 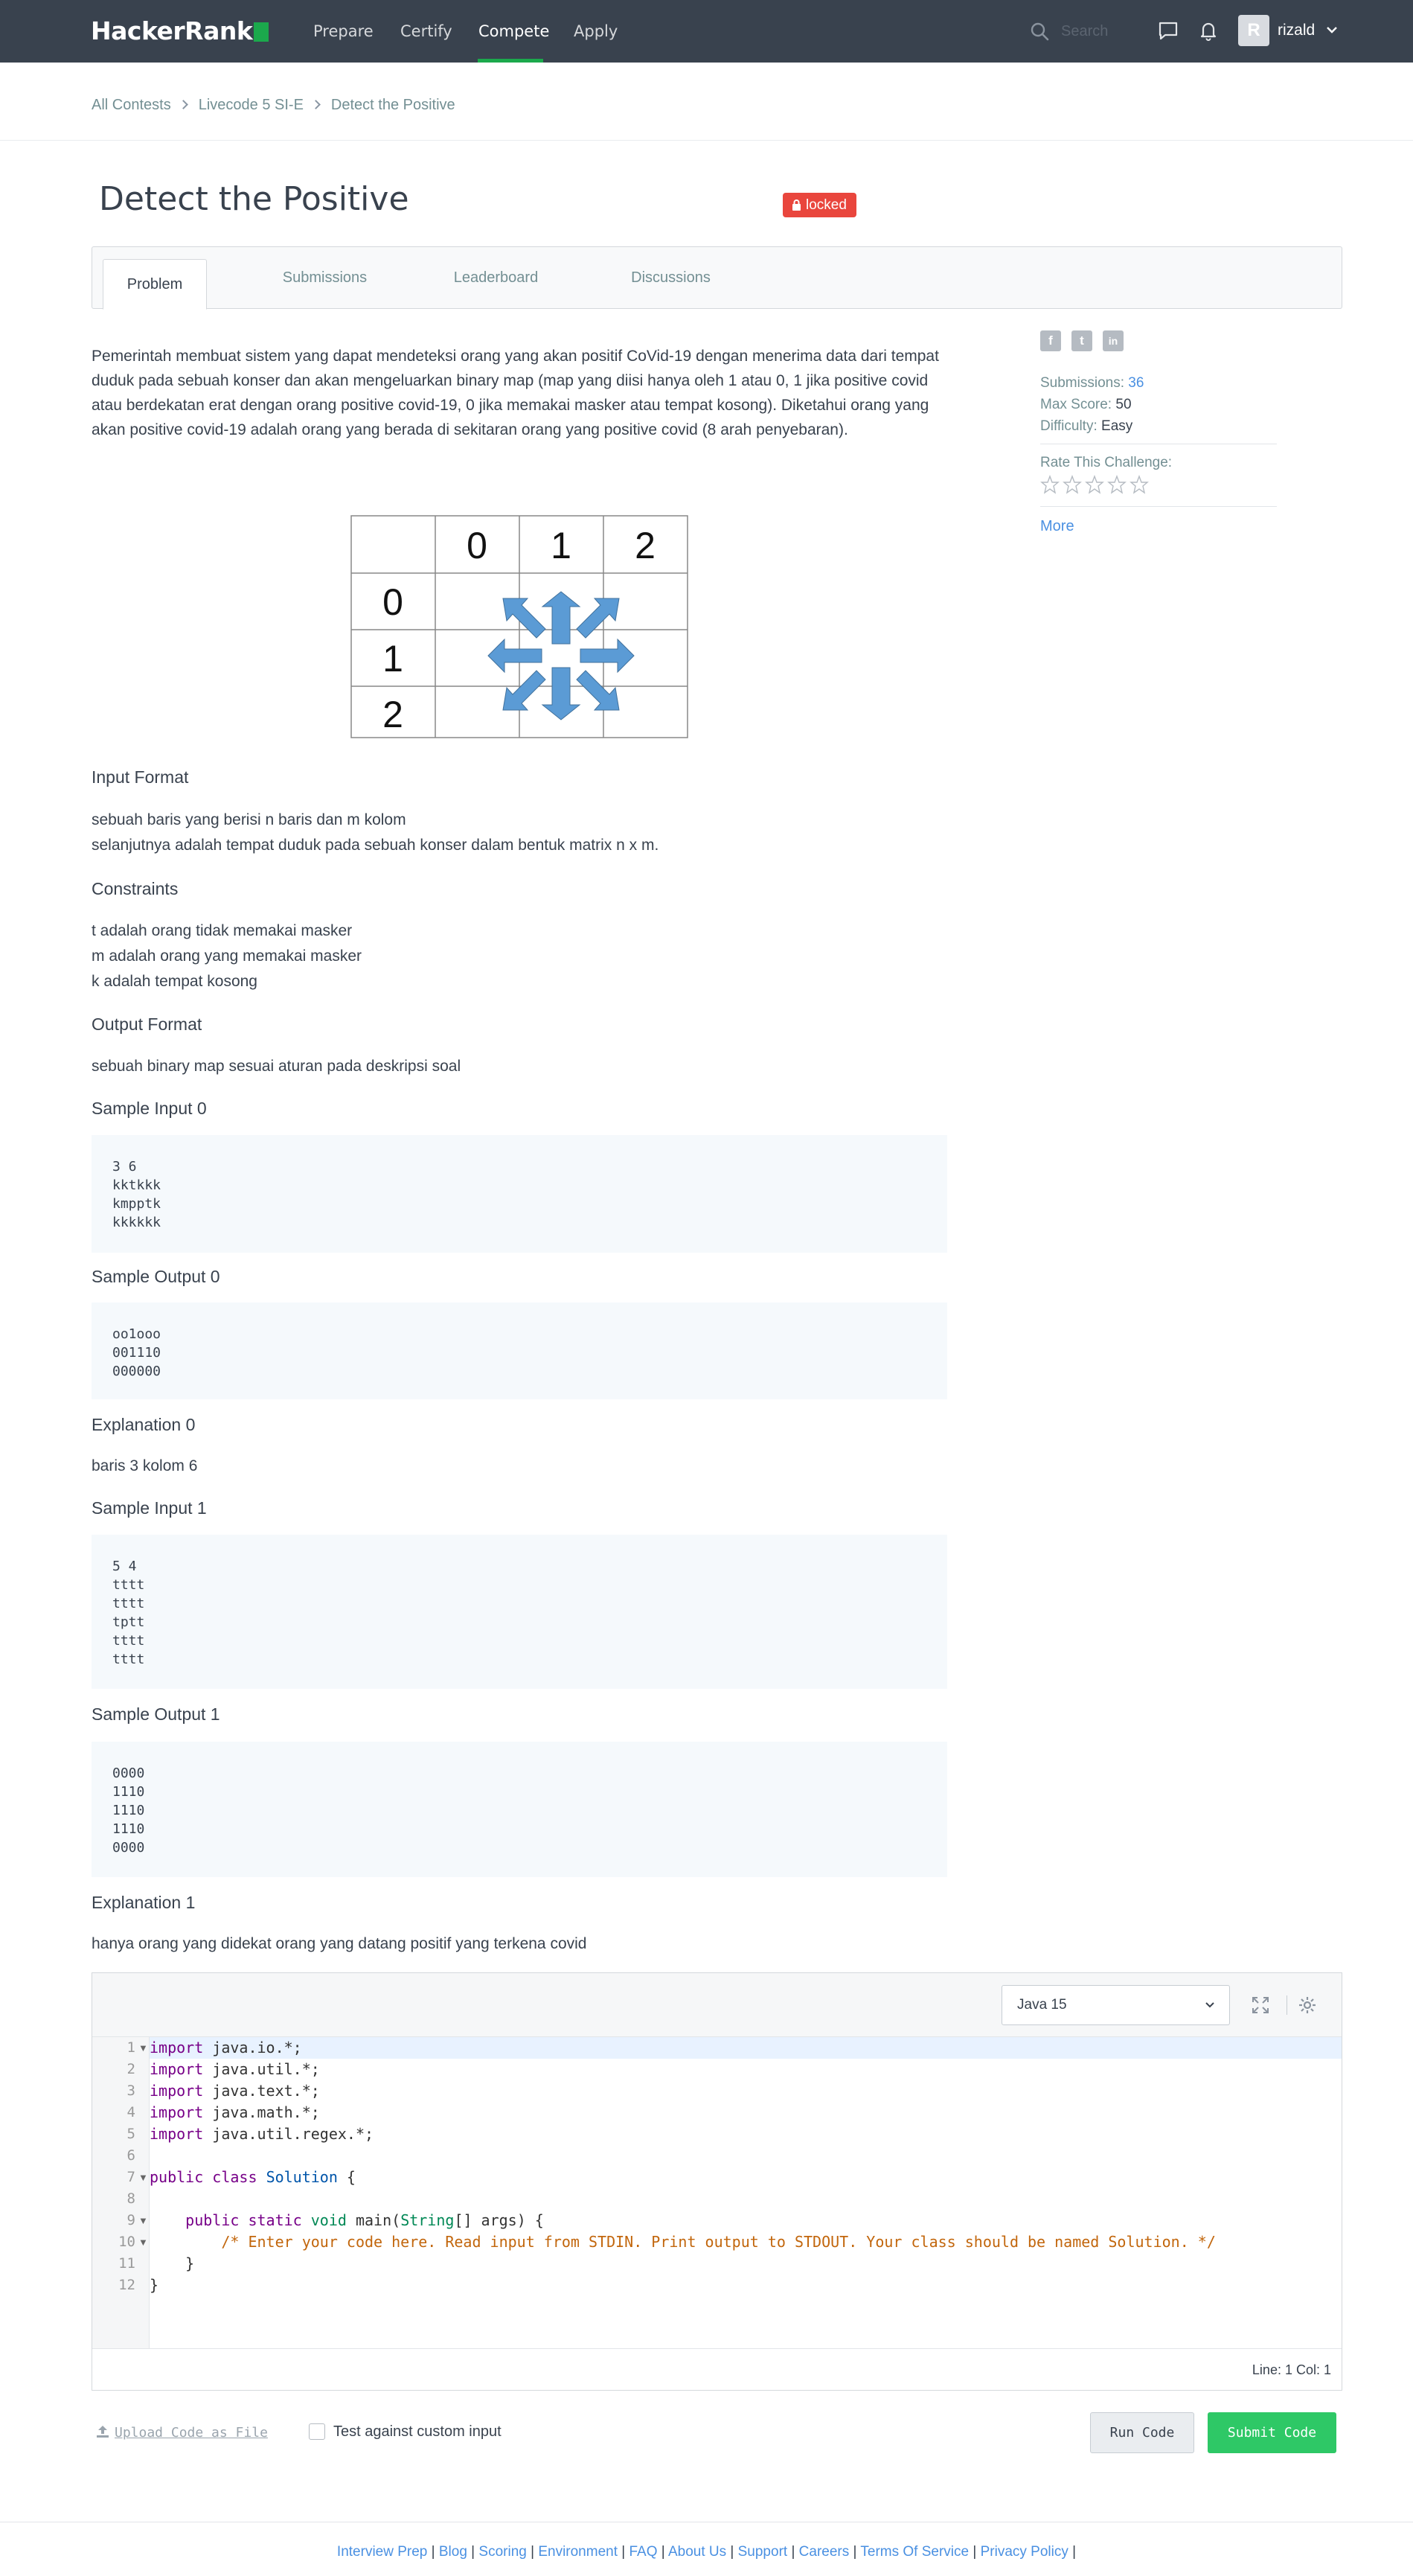 I want to click on tab-problem: Problem, so click(x=155, y=284).